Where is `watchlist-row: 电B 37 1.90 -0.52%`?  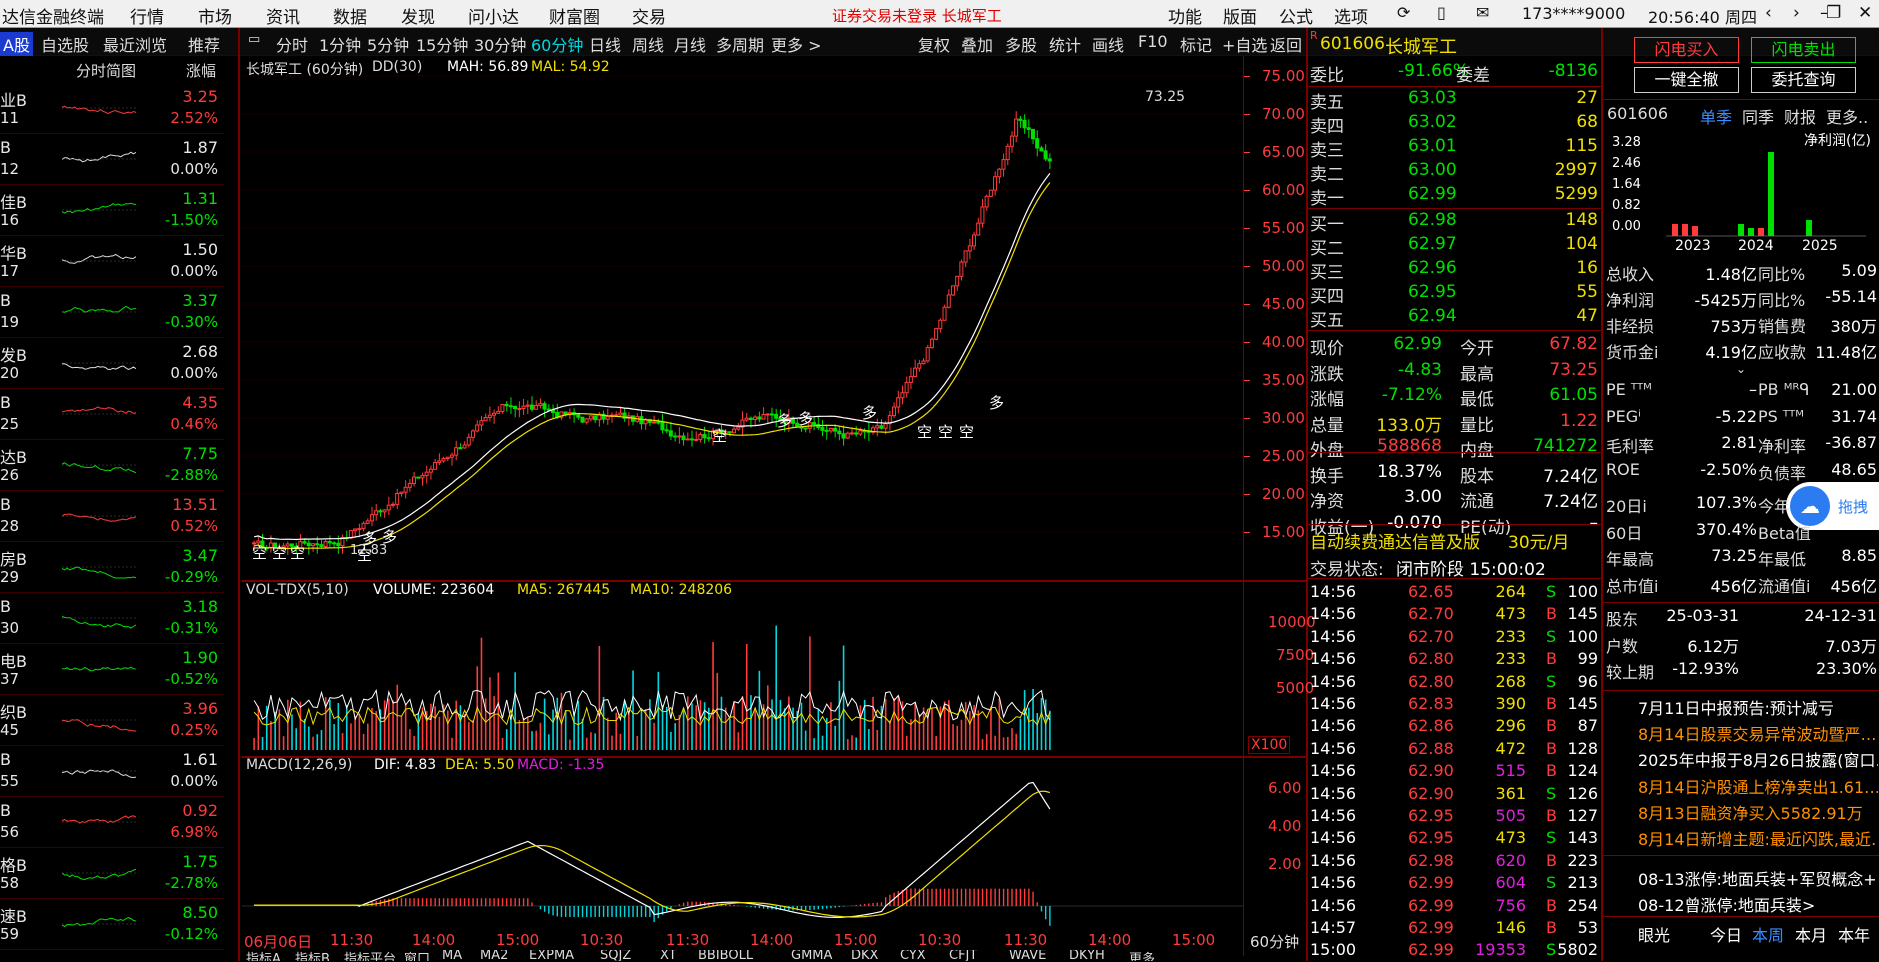 watchlist-row: 电B 37 1.90 -0.52% is located at coordinates (112, 669).